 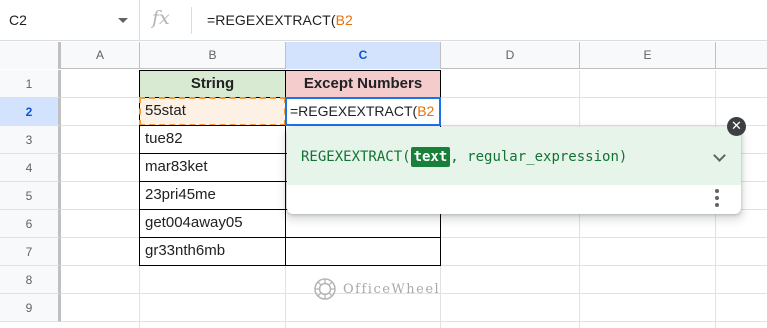 What do you see at coordinates (212, 167) in the screenshot?
I see `cell-b4: mar83ket` at bounding box center [212, 167].